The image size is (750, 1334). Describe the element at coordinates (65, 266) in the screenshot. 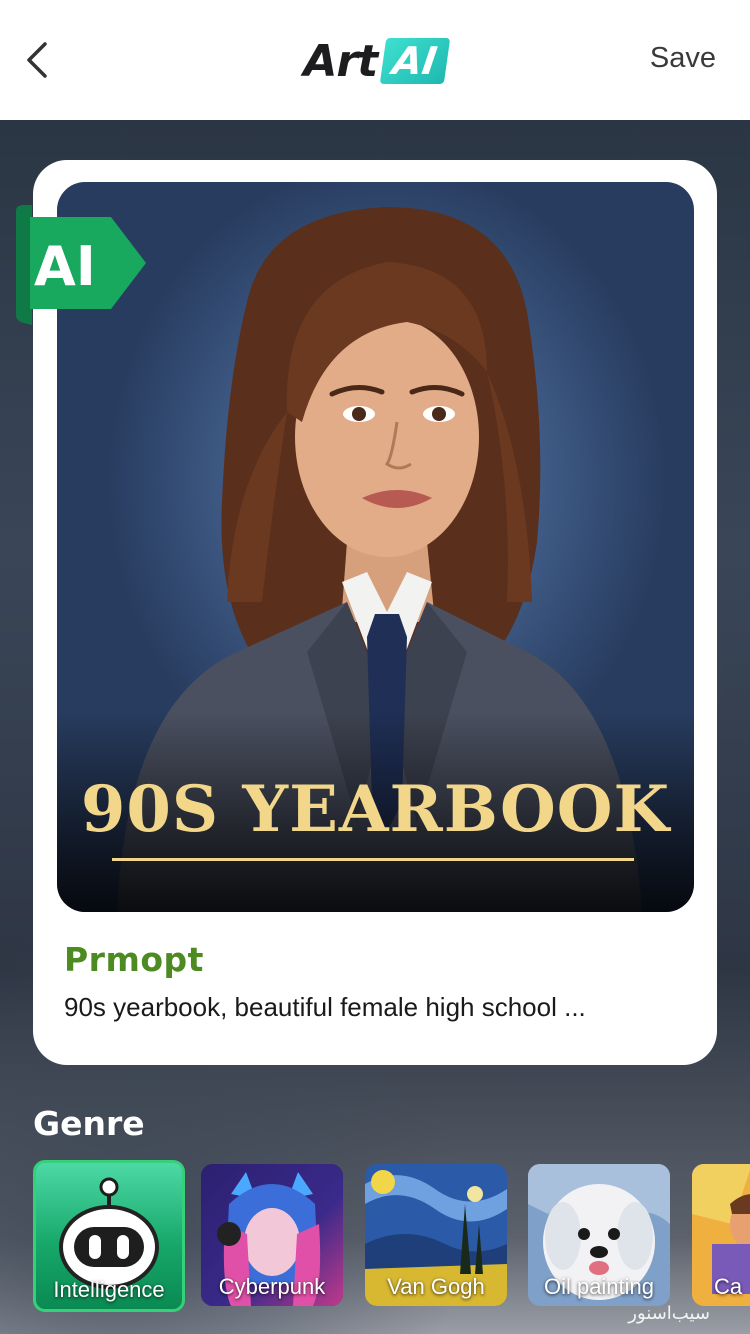

I see `ai-badge-text: AI` at that location.